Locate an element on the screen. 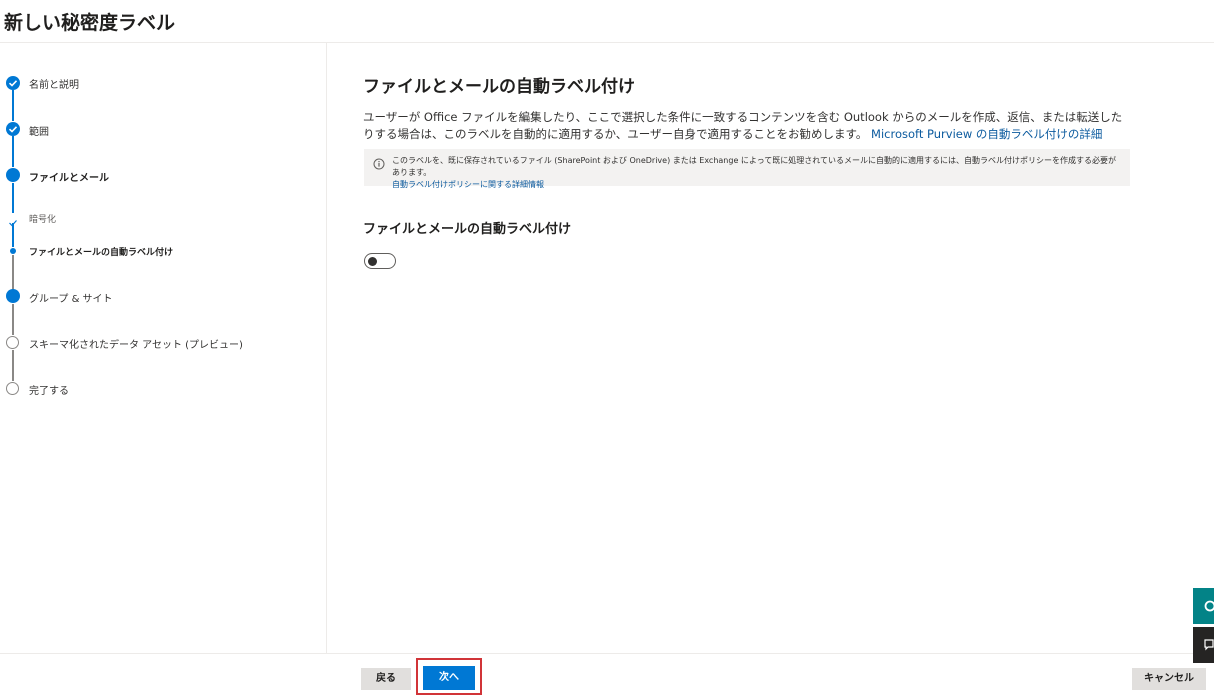  checkmark-icon is located at coordinates (13, 220).